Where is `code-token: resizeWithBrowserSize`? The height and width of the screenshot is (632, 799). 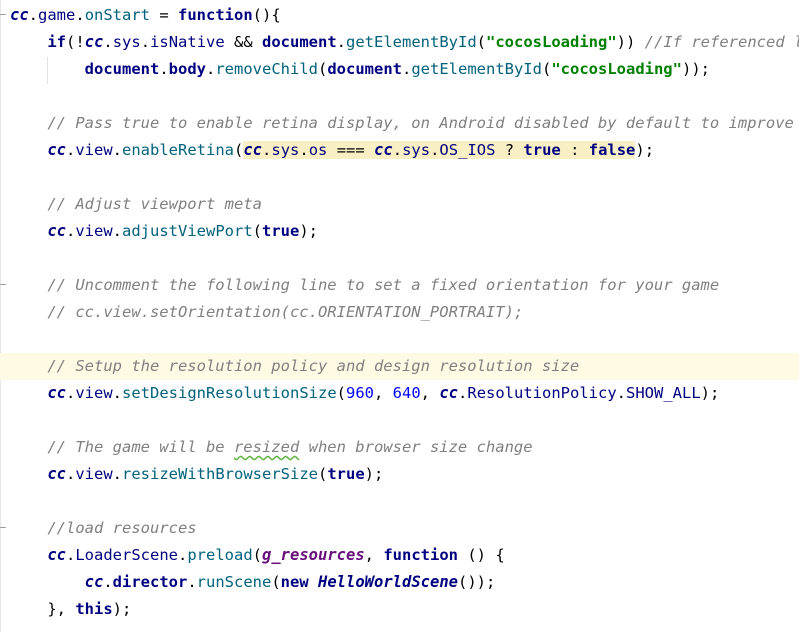 code-token: resizeWithBrowserSize is located at coordinates (220, 474).